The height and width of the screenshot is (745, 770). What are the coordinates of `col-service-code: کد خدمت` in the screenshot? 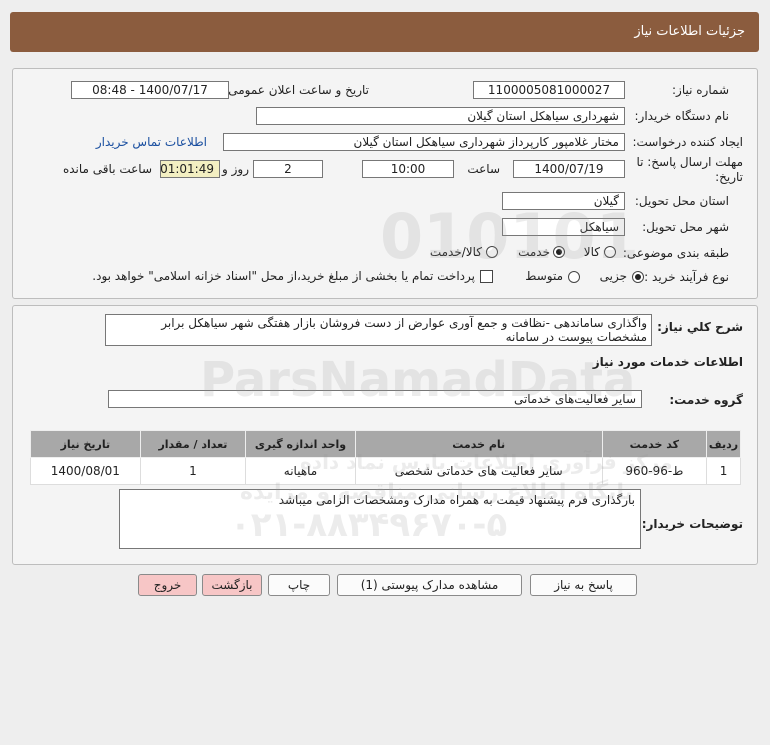 It's located at (654, 444).